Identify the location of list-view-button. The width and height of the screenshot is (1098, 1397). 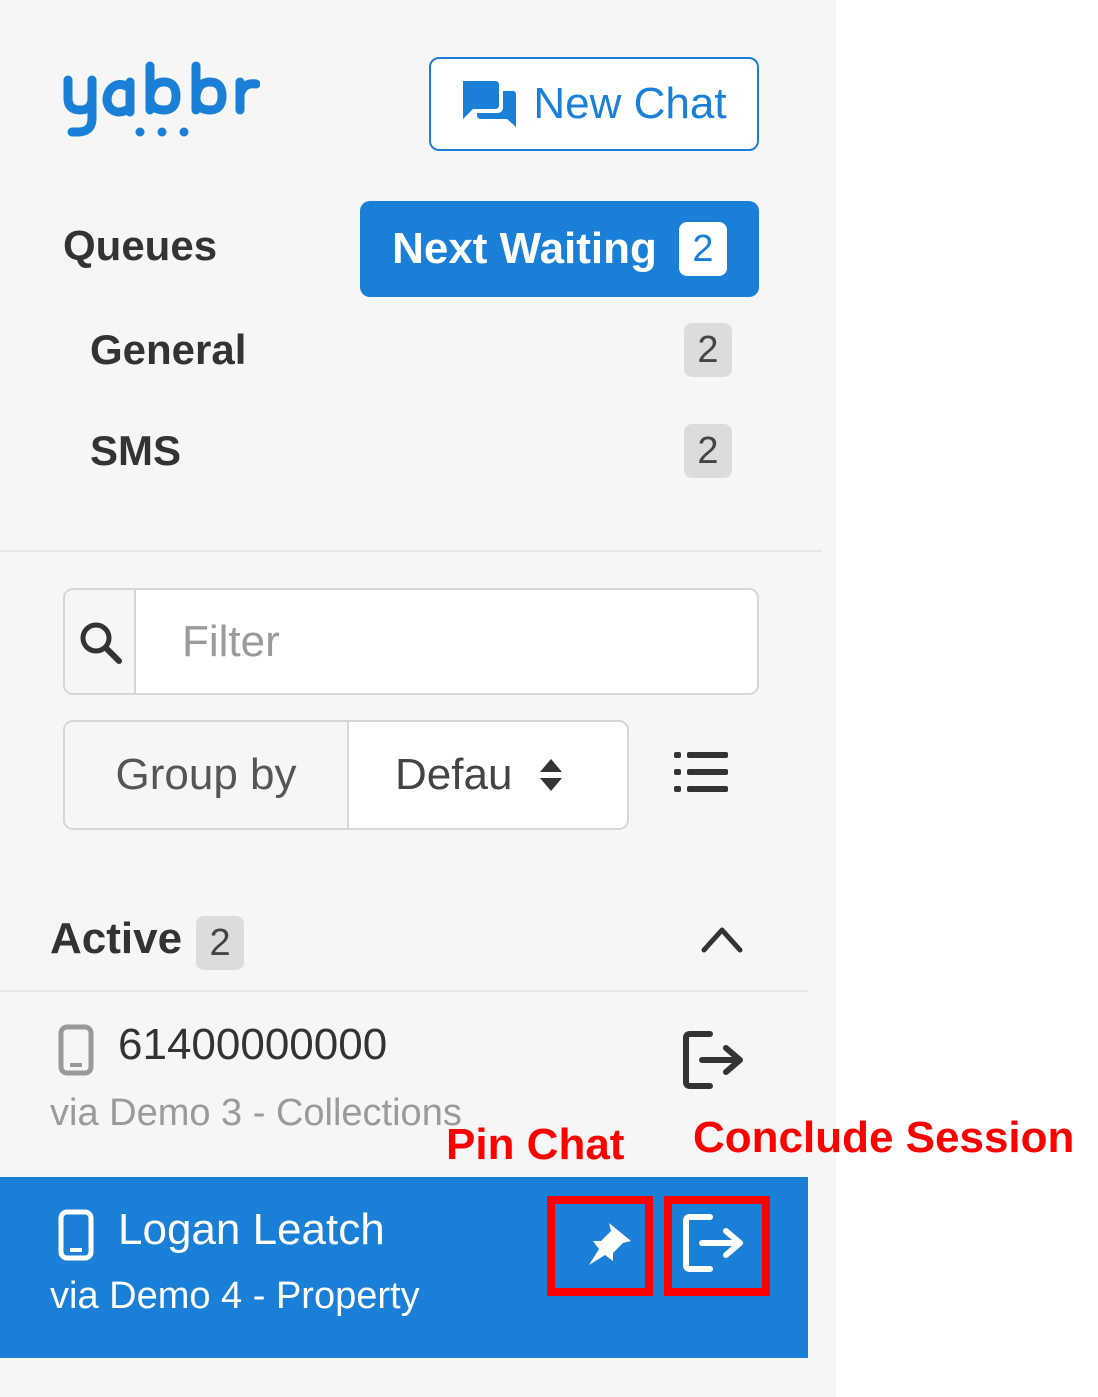
(701, 772).